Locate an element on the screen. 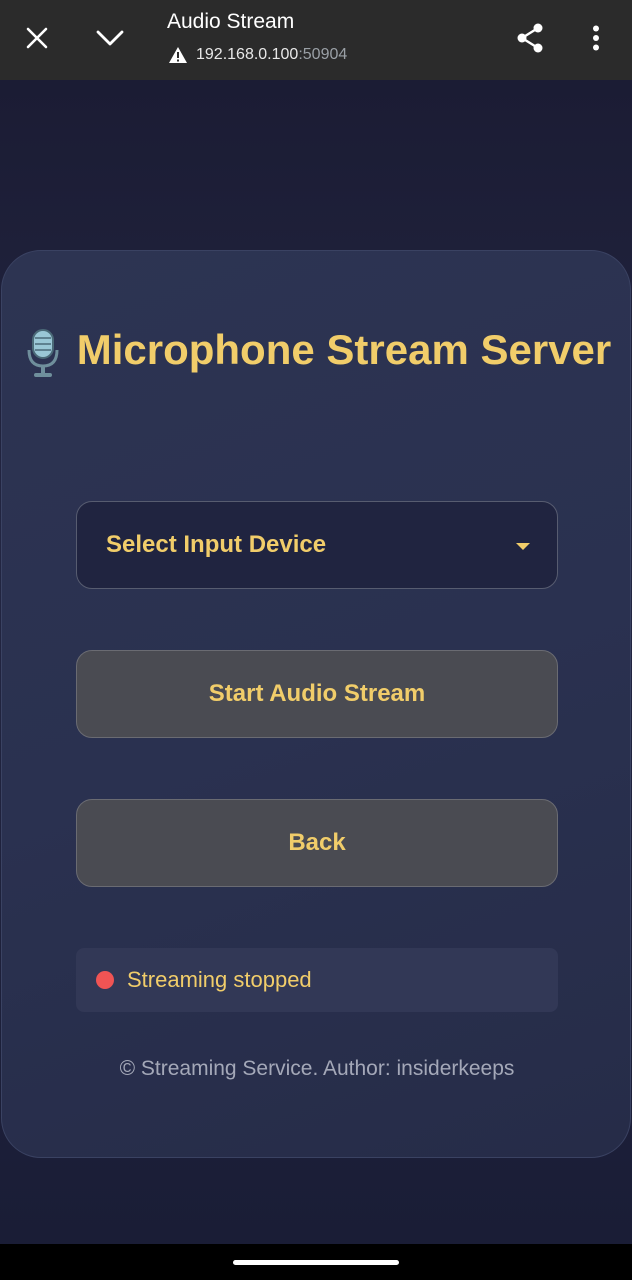 This screenshot has width=632, height=1280. start-audio-stream-button: Start Audio Stream is located at coordinates (317, 694).